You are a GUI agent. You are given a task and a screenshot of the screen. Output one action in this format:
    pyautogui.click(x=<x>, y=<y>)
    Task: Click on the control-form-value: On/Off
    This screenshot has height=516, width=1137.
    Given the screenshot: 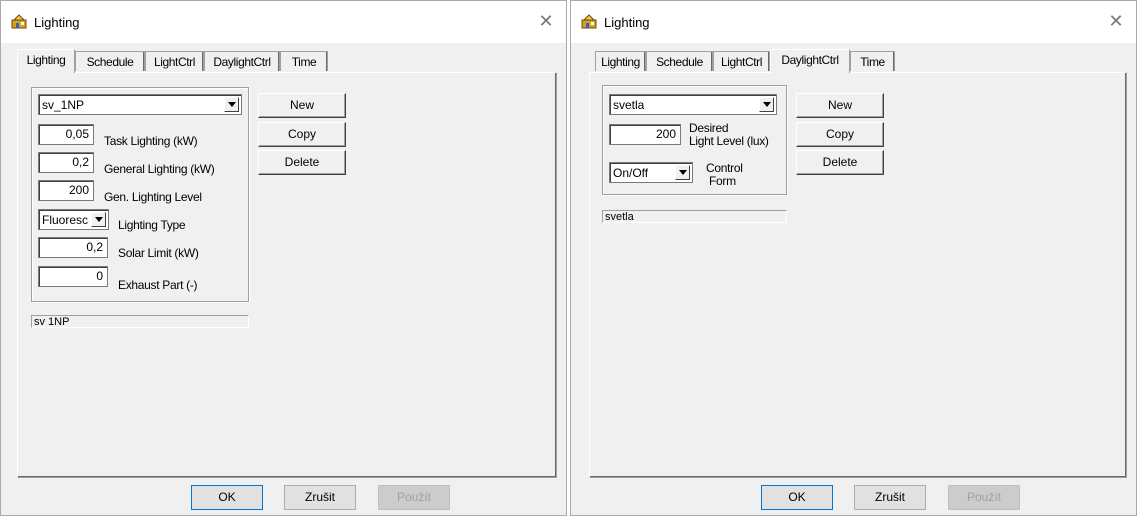 What is the action you would take?
    pyautogui.click(x=631, y=173)
    